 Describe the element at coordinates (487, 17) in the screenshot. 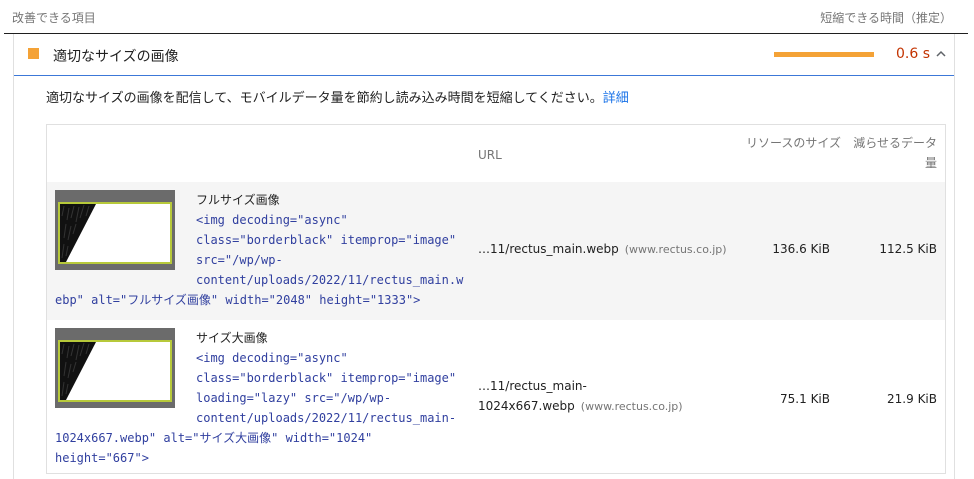

I see `opportunity-header: 改善できる項目 短縮できる時間（推定）` at that location.